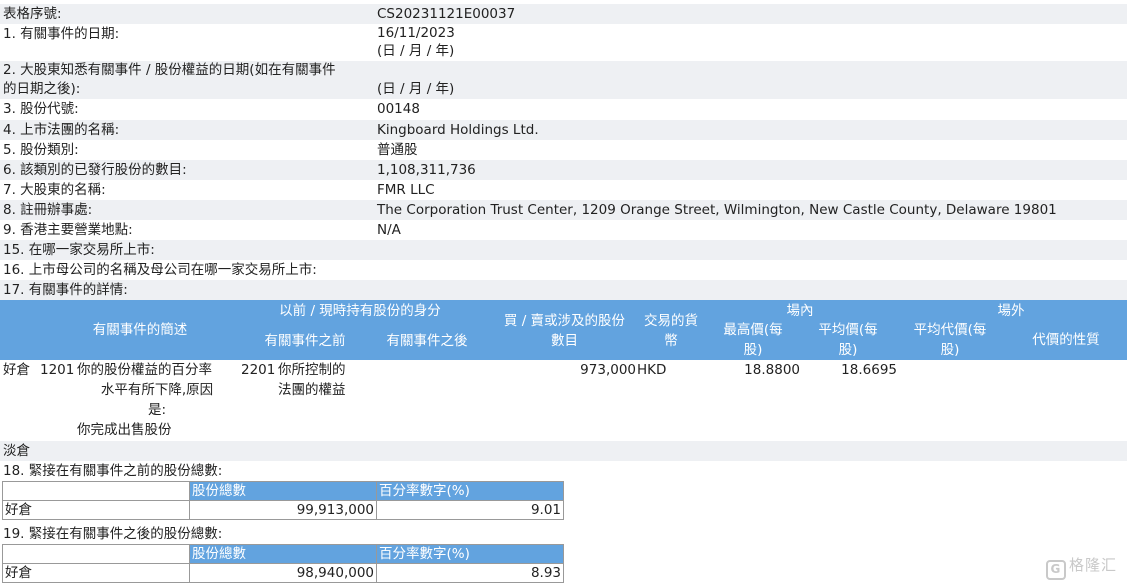 This screenshot has height=586, width=1127. Describe the element at coordinates (16, 451) in the screenshot. I see `short-position-label: 淡倉` at that location.